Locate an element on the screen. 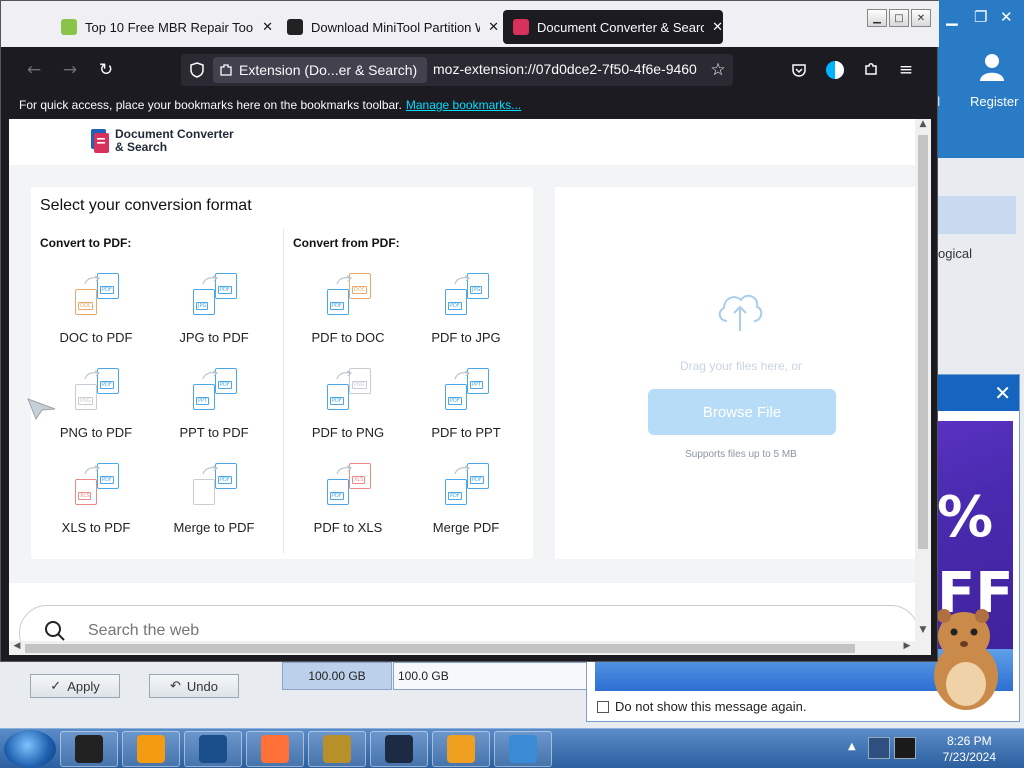  undo-button: ↶ Undo is located at coordinates (194, 686).